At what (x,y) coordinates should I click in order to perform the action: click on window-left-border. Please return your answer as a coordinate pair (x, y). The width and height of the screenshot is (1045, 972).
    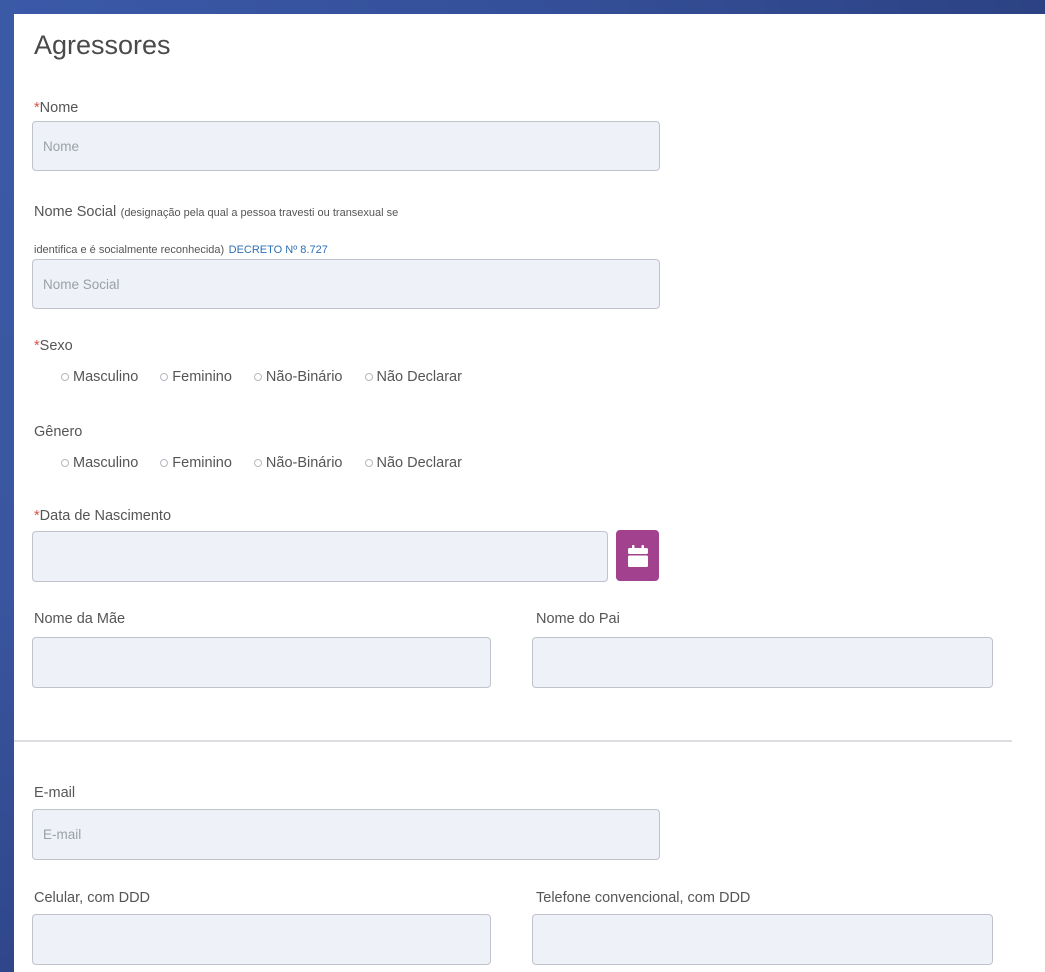
    Looking at the image, I should click on (7, 486).